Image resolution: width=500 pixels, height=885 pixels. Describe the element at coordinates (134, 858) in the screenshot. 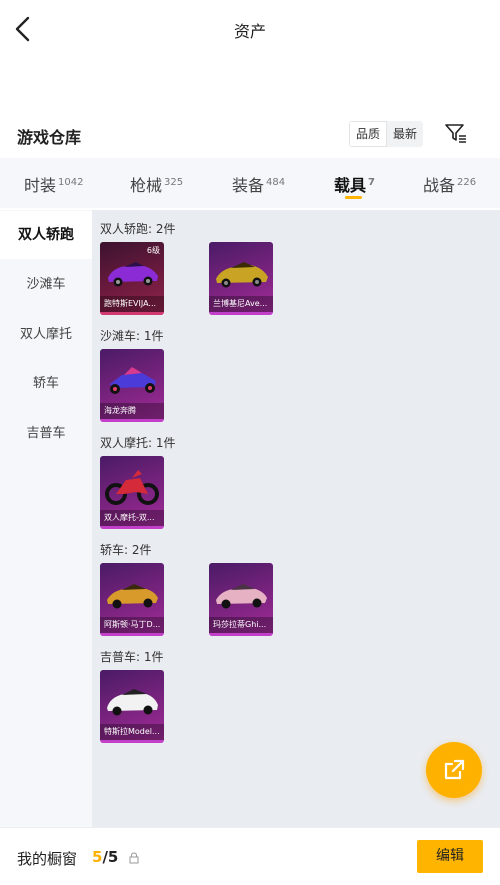

I see `lock-icon` at that location.